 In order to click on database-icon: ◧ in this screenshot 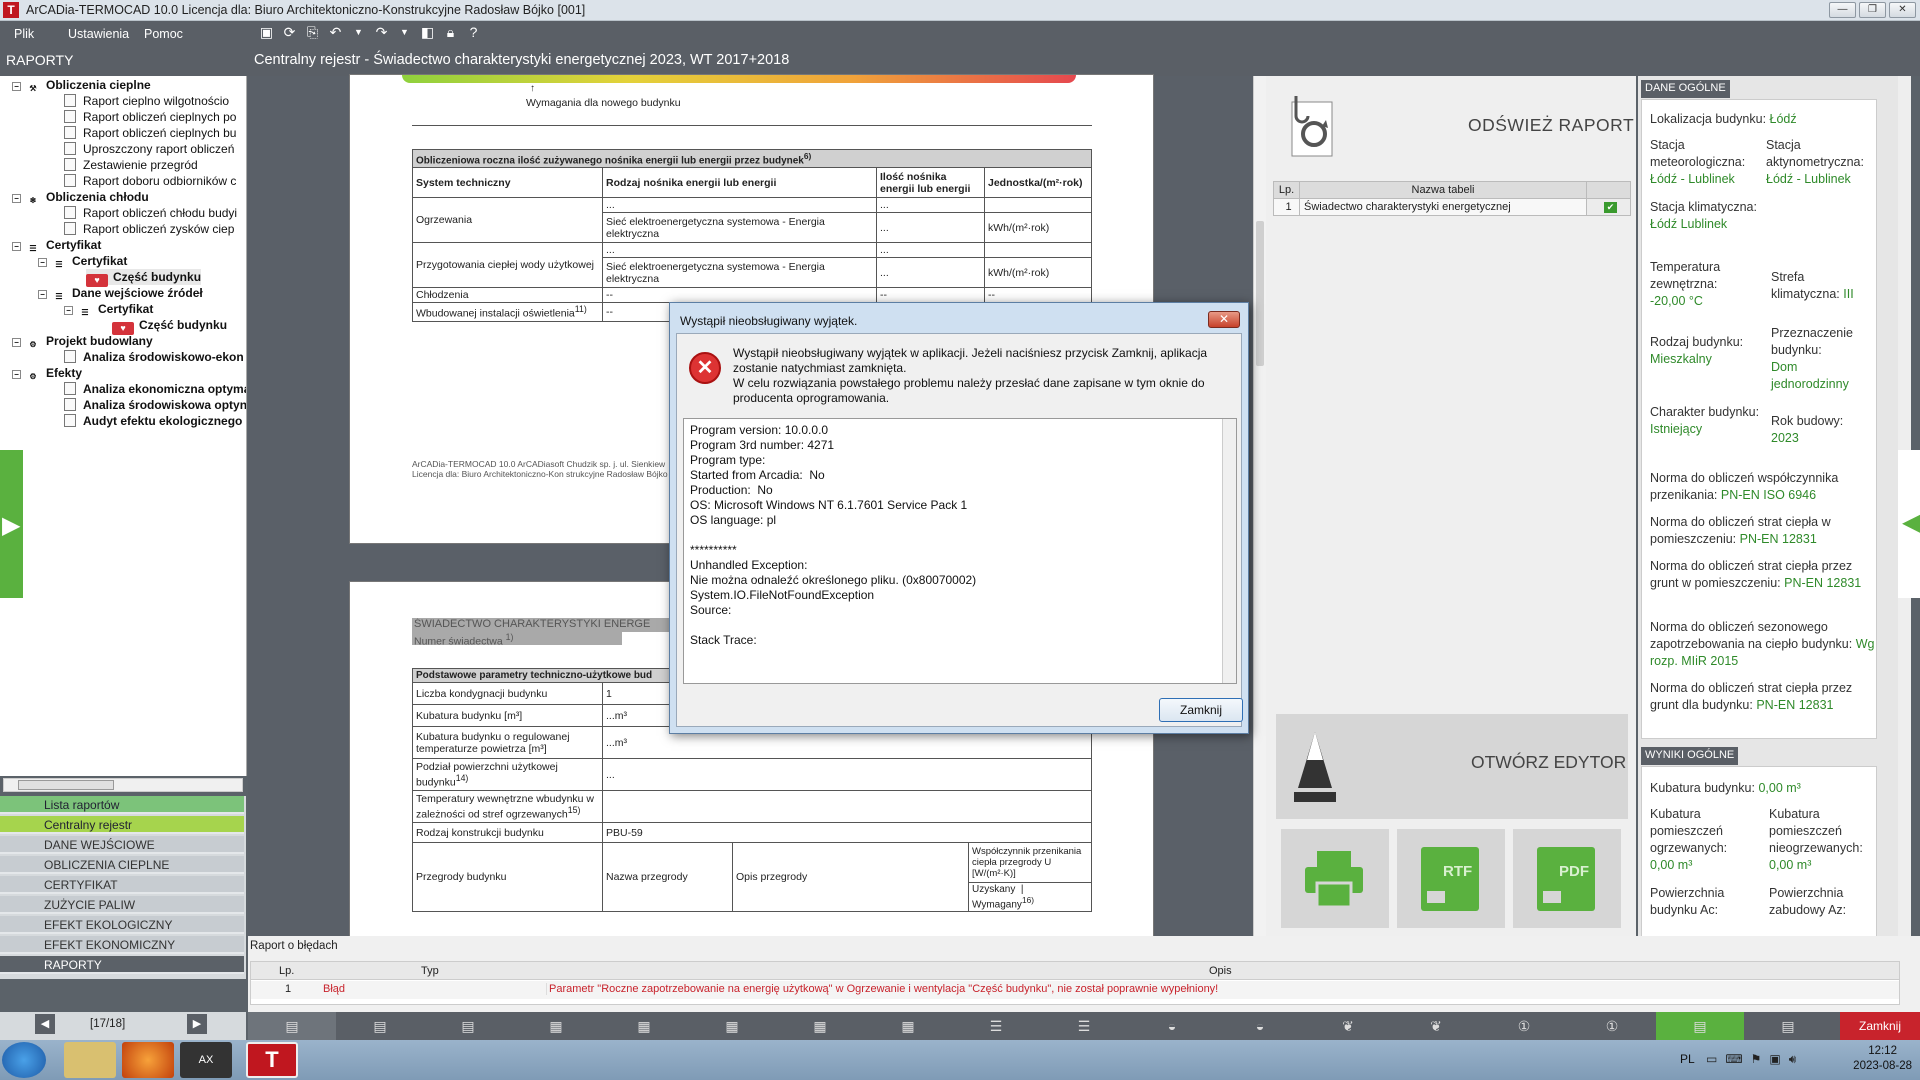, I will do `click(427, 32)`.